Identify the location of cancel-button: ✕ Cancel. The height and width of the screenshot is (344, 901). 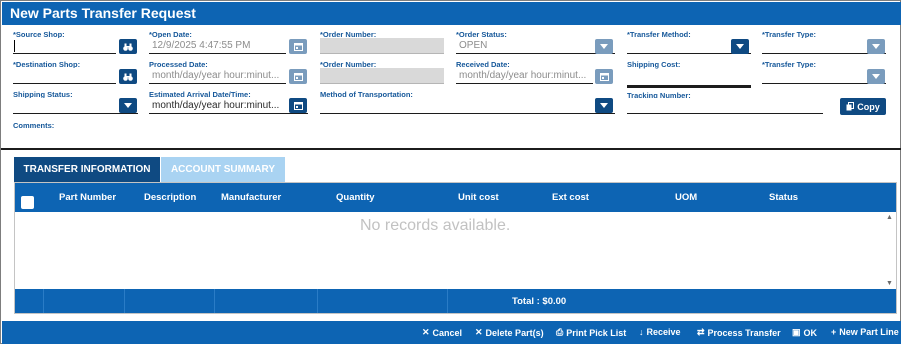
(442, 332).